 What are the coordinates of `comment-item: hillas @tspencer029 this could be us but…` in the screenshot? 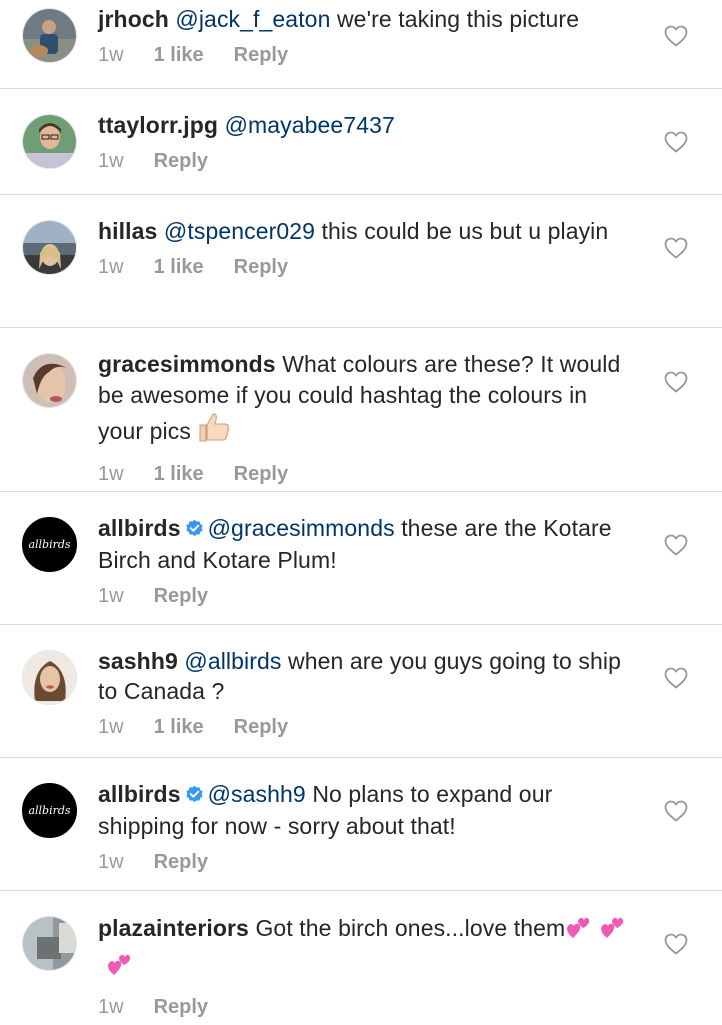 It's located at (361, 261).